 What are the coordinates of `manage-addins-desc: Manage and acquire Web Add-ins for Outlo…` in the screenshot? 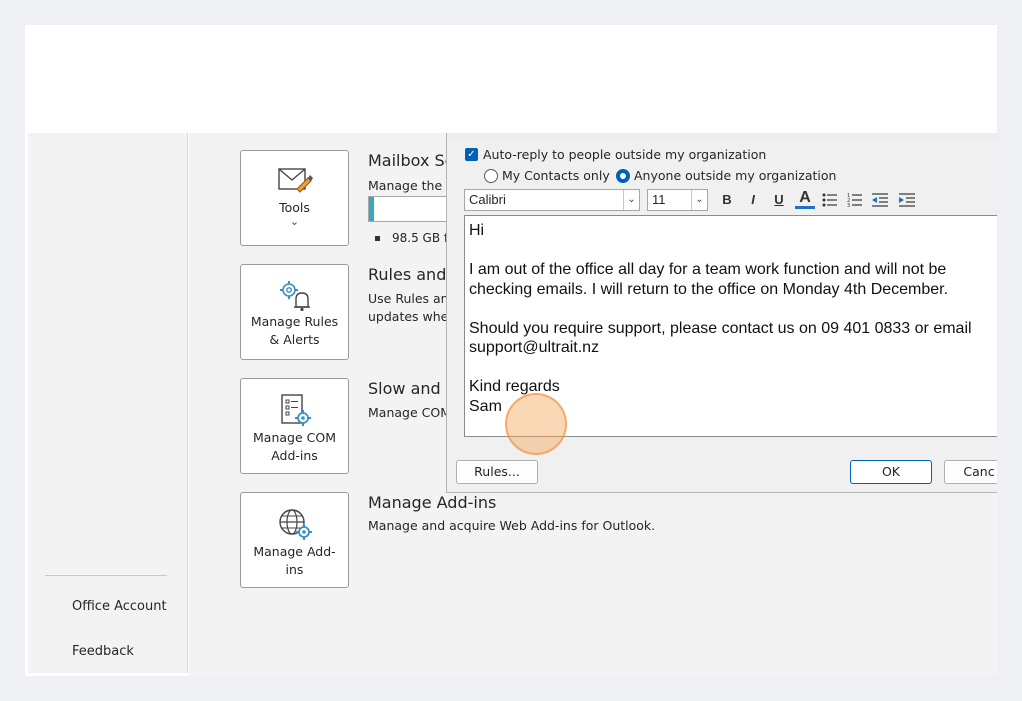 It's located at (512, 525).